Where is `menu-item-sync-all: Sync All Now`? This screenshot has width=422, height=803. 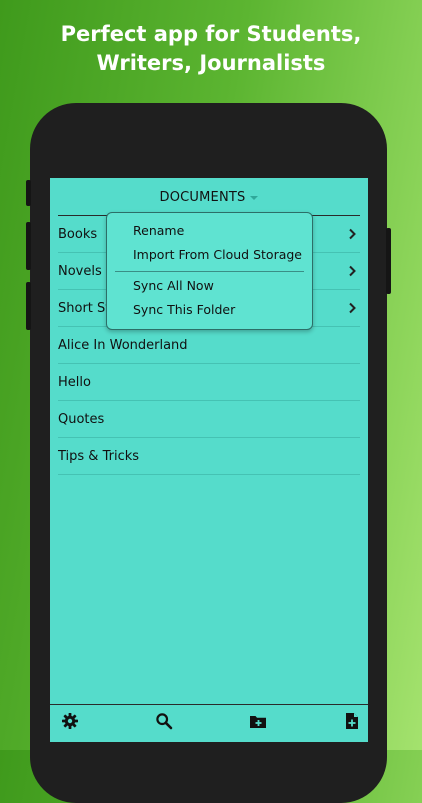
menu-item-sync-all: Sync All Now is located at coordinates (173, 285).